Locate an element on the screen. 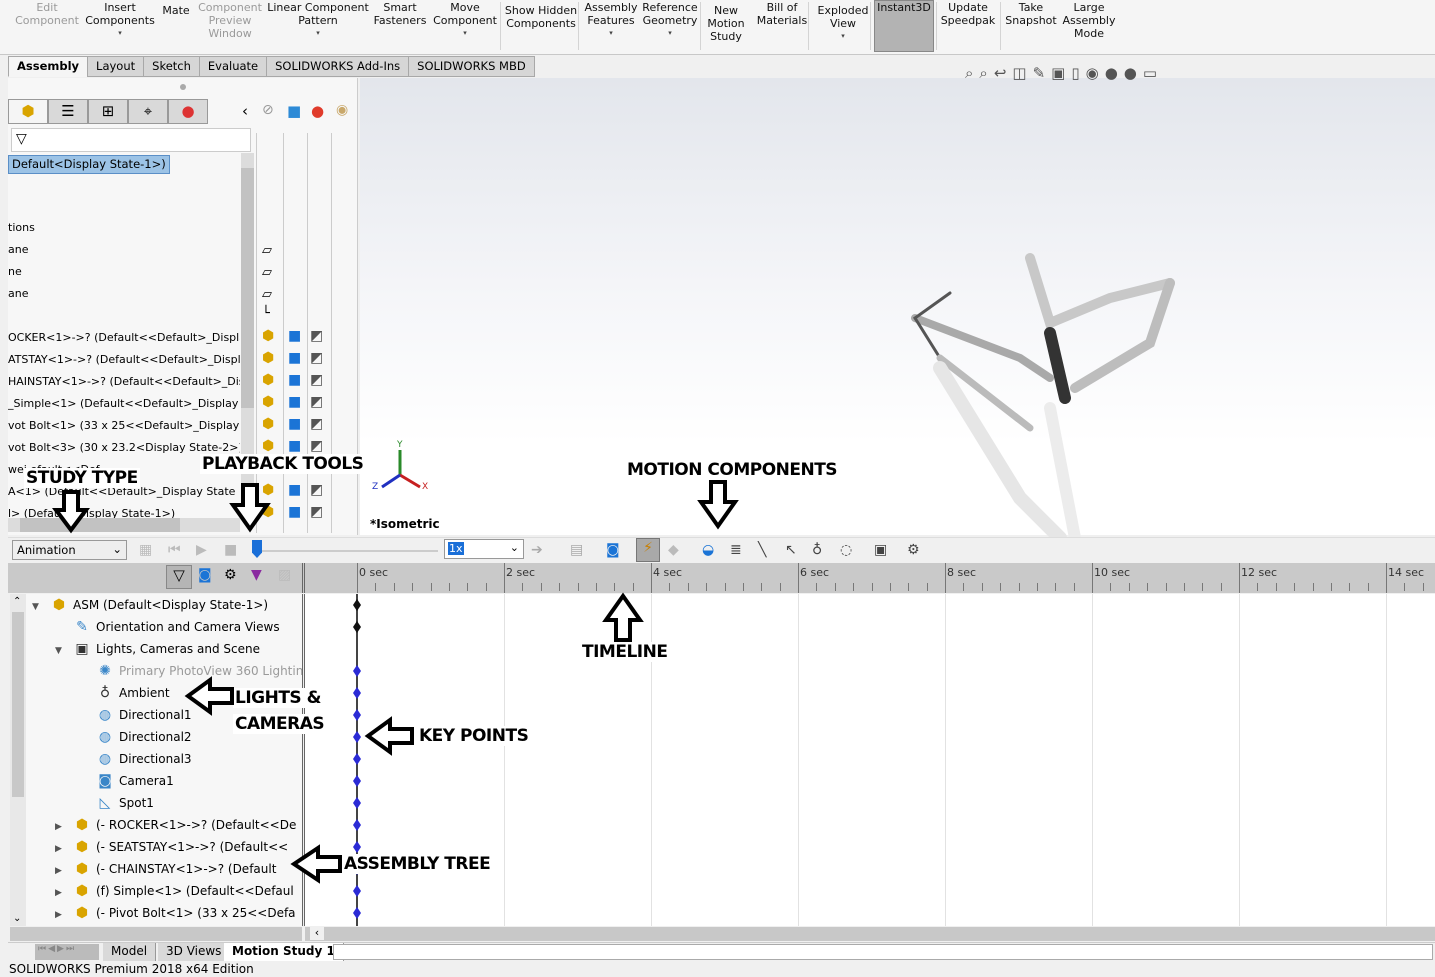  chevron-left-icon: ‹ is located at coordinates (245, 111).